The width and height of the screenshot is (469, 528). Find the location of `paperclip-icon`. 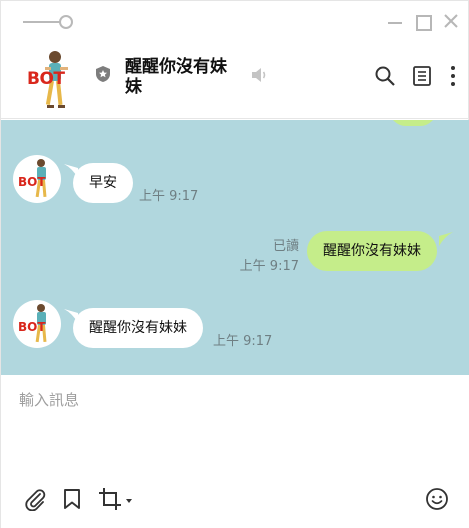

paperclip-icon is located at coordinates (35, 500).